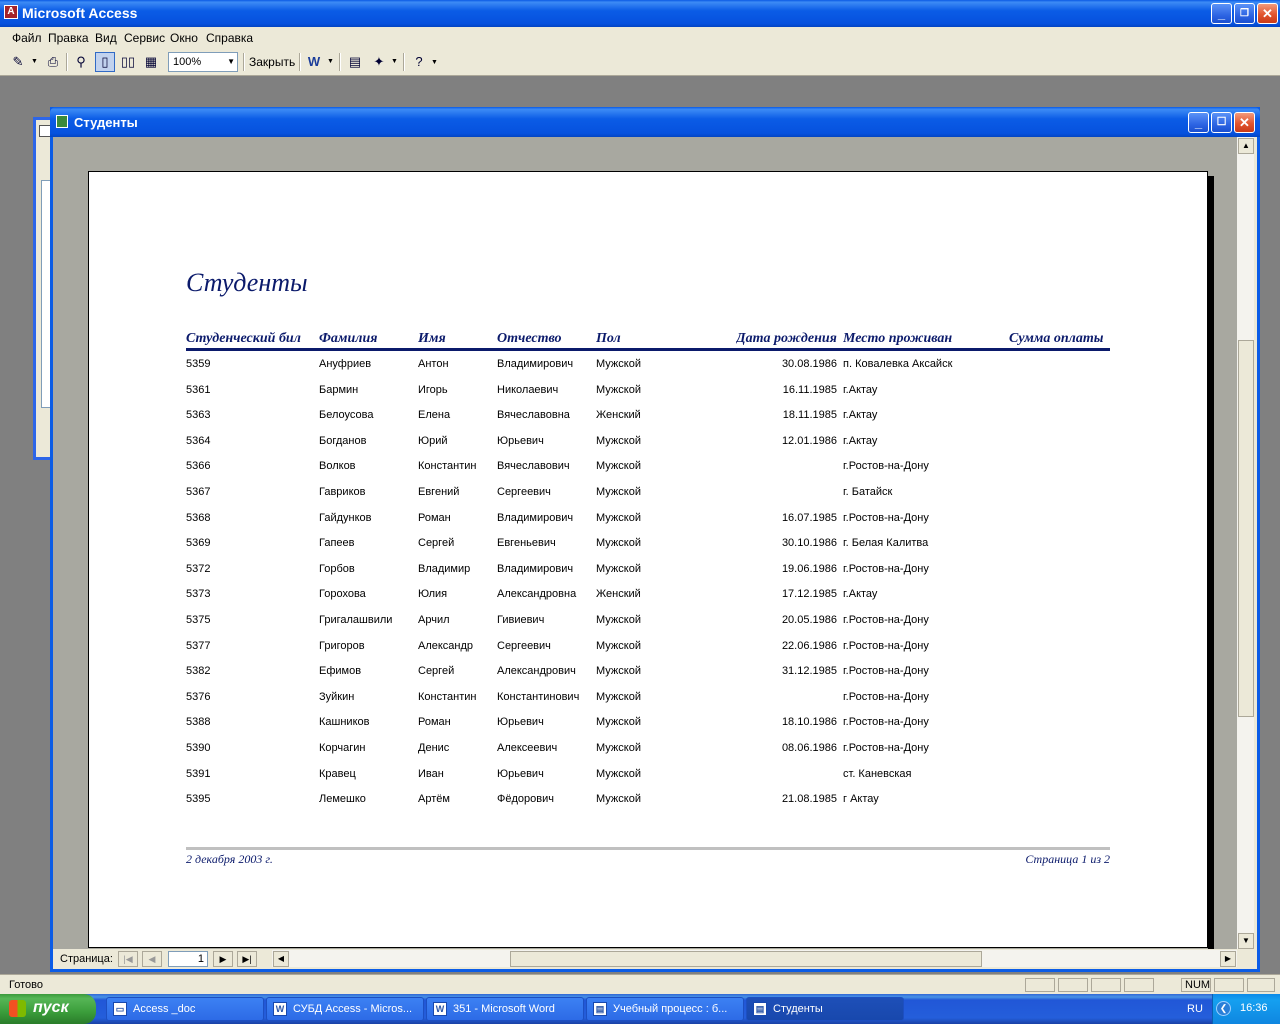 The height and width of the screenshot is (1024, 1280). What do you see at coordinates (760, 1009) in the screenshot?
I see `report-icon: ▤` at bounding box center [760, 1009].